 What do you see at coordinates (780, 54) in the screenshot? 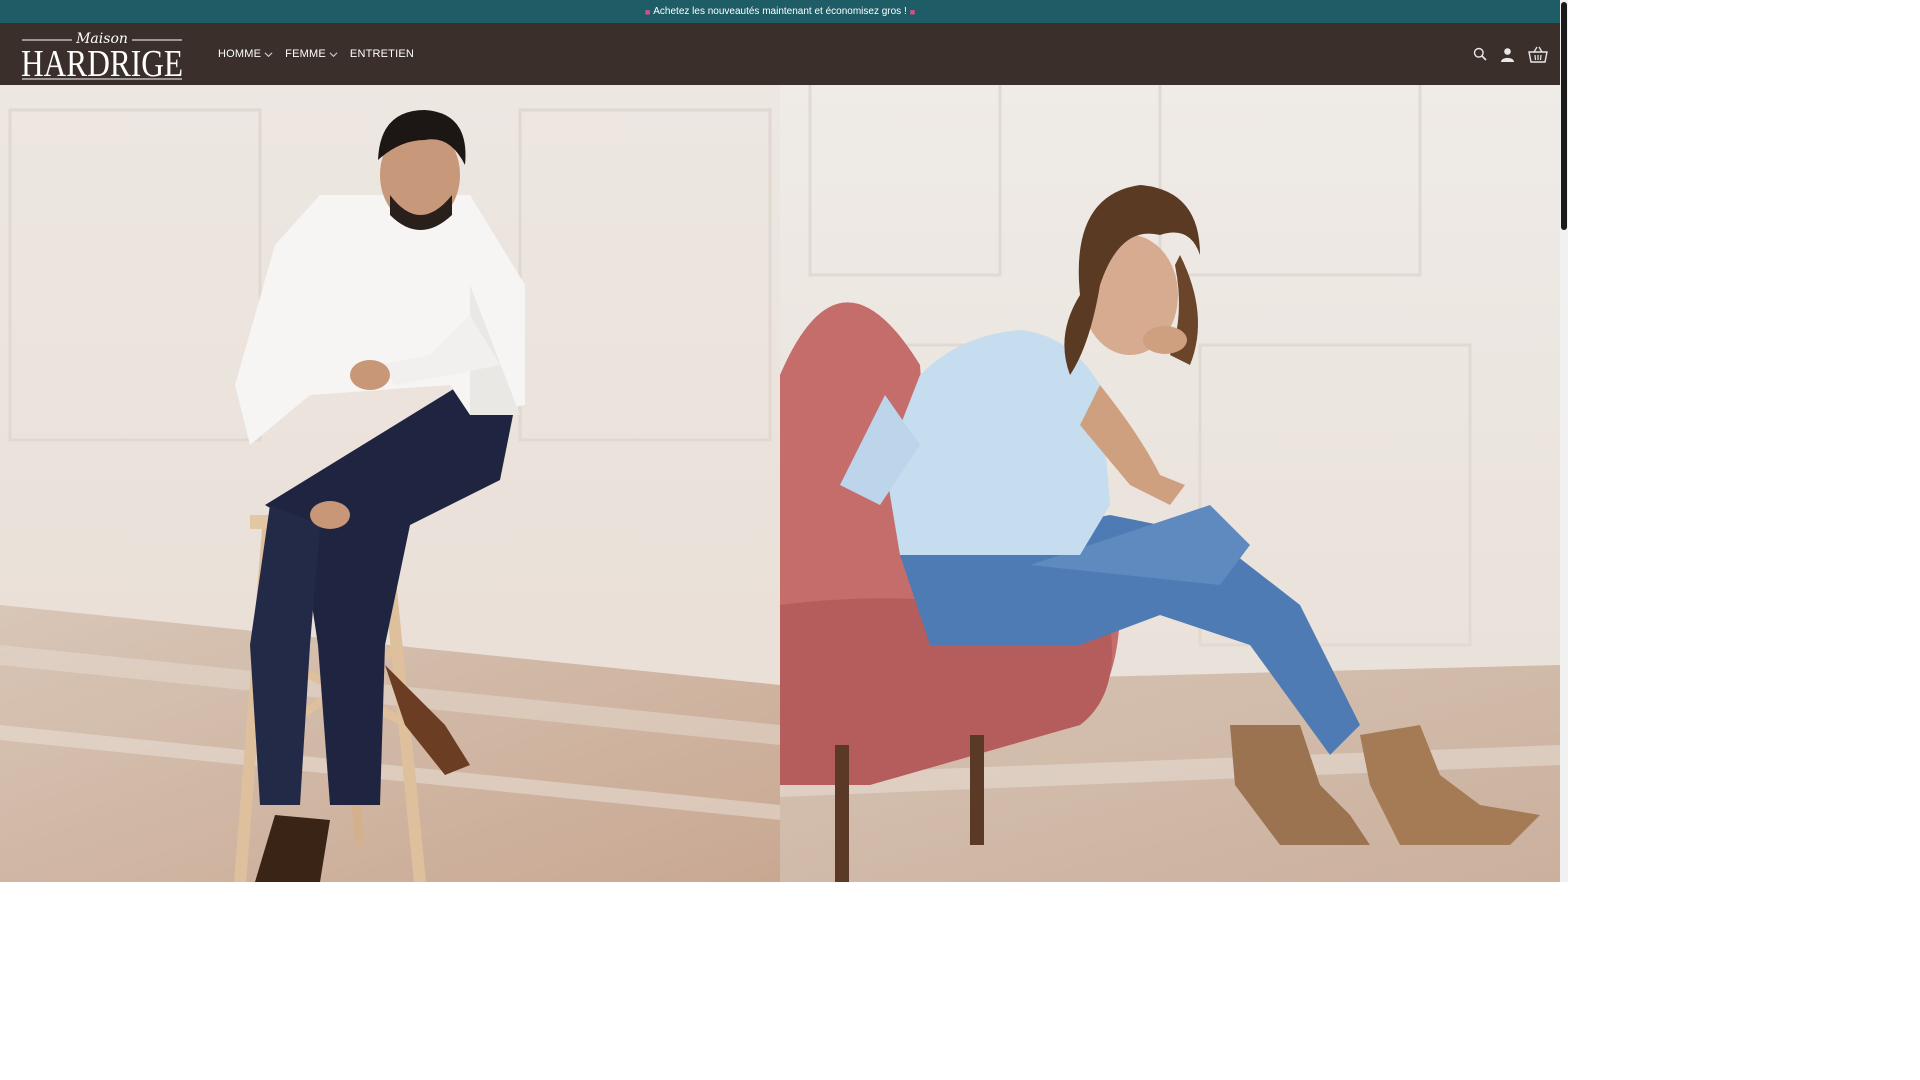
I see `site-header: Maison HARDRIGE HOMME FEMME ENTRETIEN` at bounding box center [780, 54].